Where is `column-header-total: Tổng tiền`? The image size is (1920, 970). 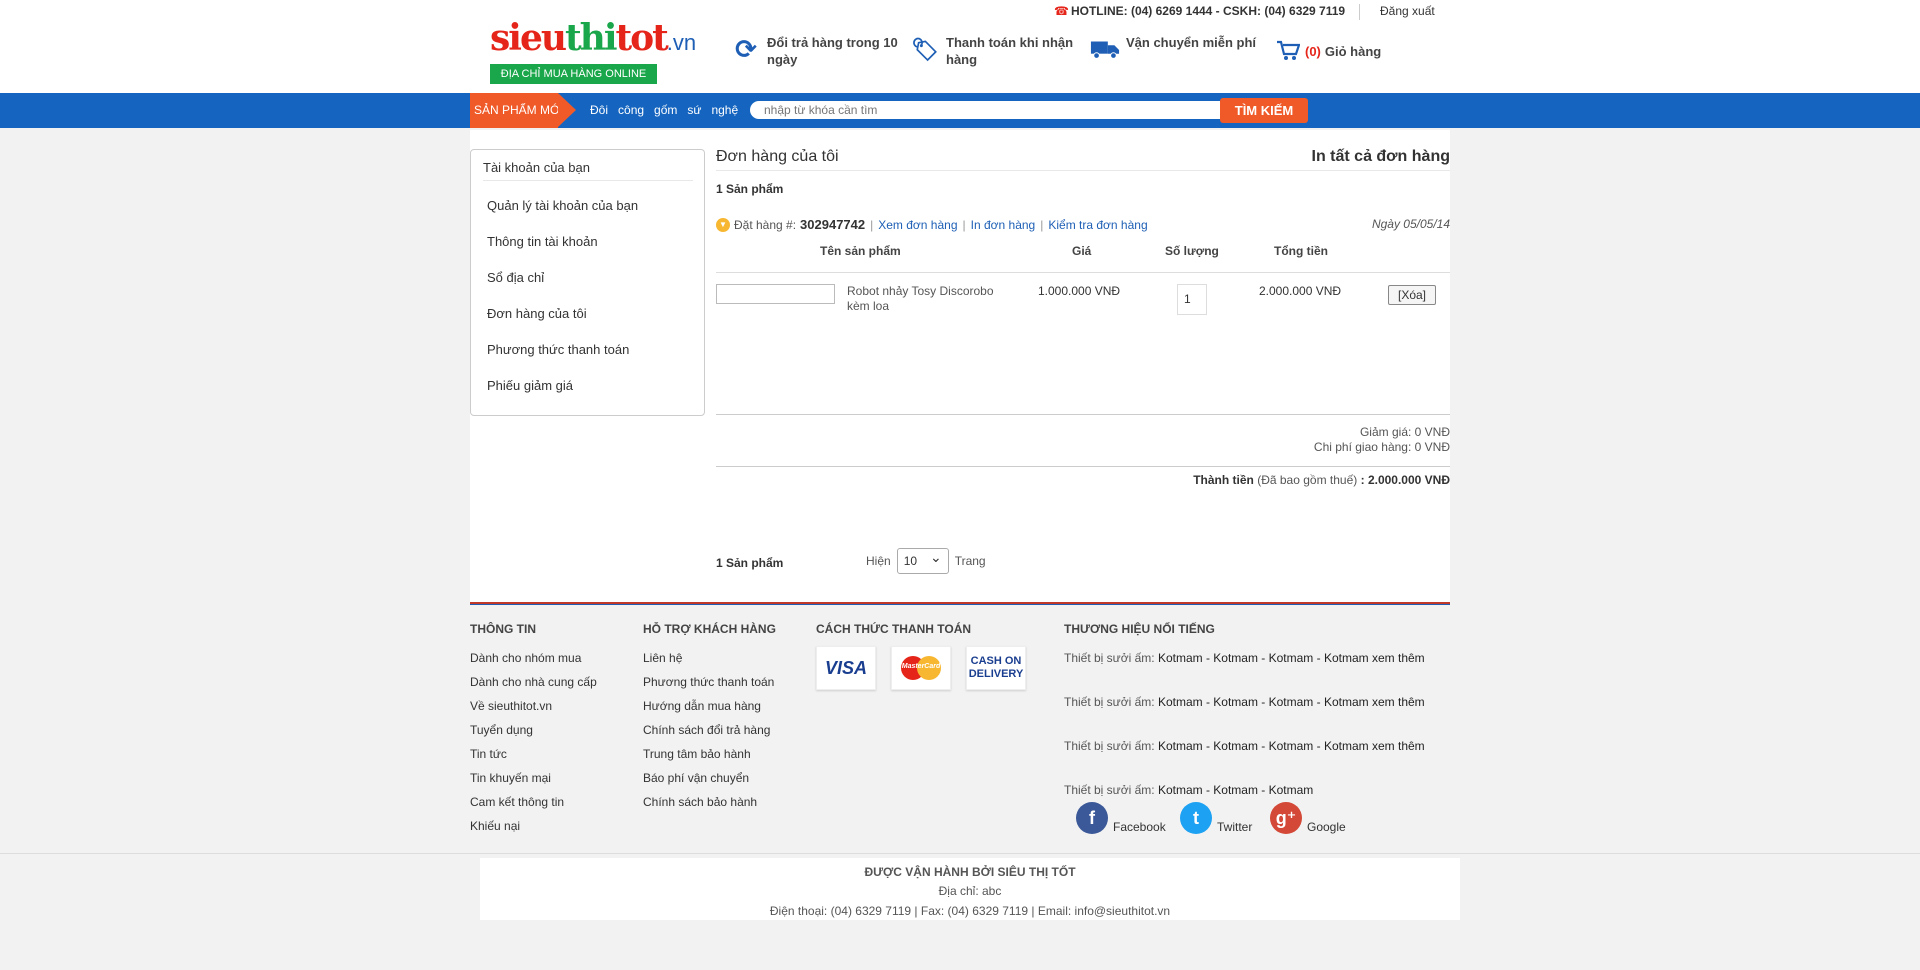 column-header-total: Tổng tiền is located at coordinates (1301, 251).